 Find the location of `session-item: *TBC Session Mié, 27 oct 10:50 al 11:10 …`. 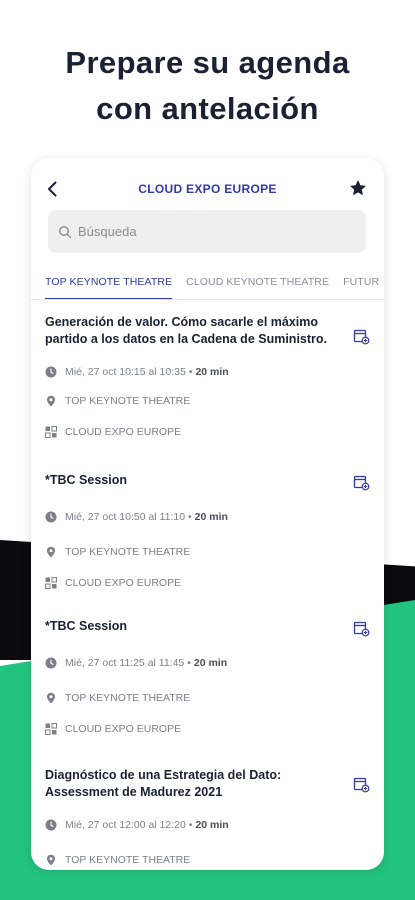

session-item: *TBC Session Mié, 27 oct 10:50 al 11:10 … is located at coordinates (207, 535).